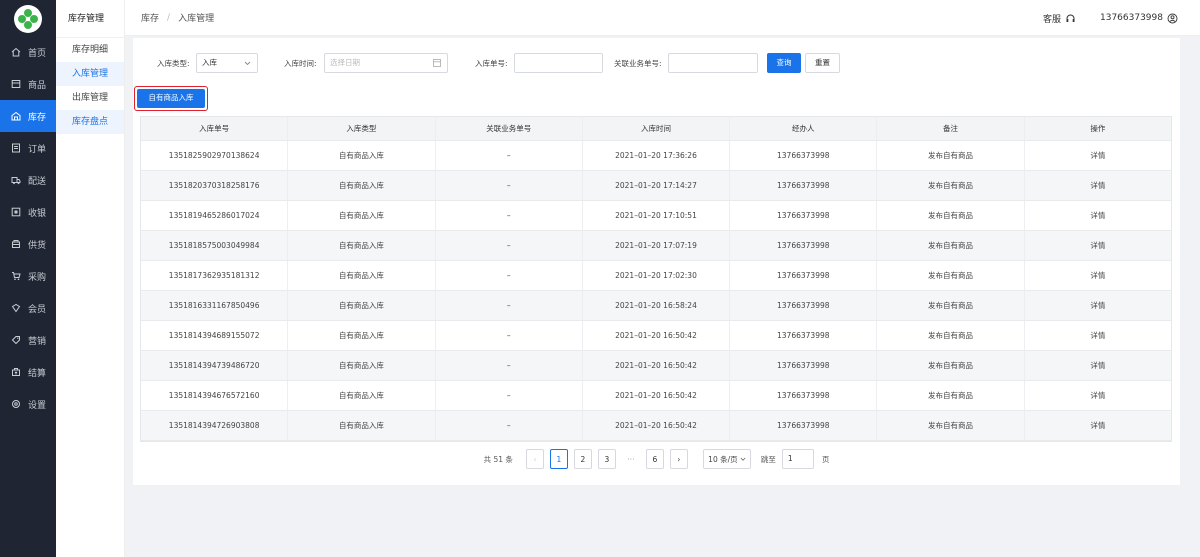  Describe the element at coordinates (28, 148) in the screenshot. I see `nav-item-orders: 订单` at that location.